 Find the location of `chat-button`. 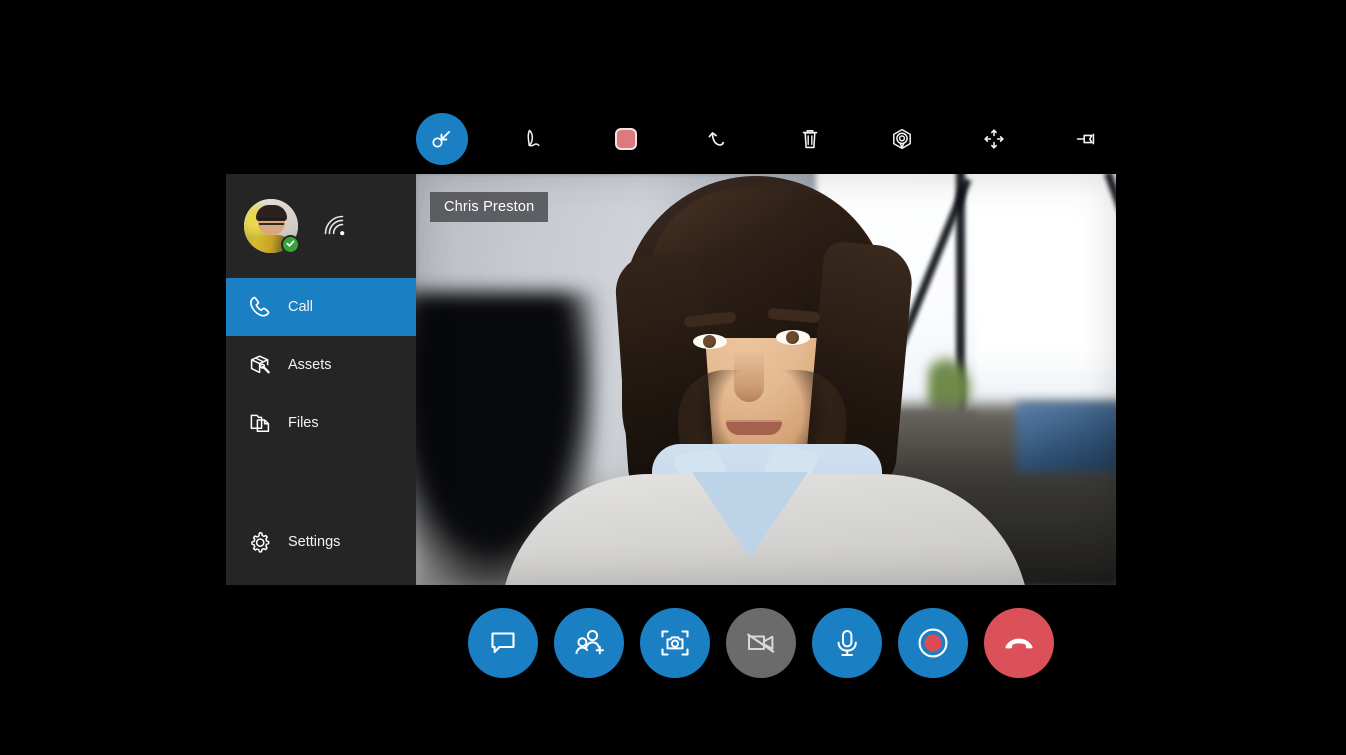

chat-button is located at coordinates (503, 643).